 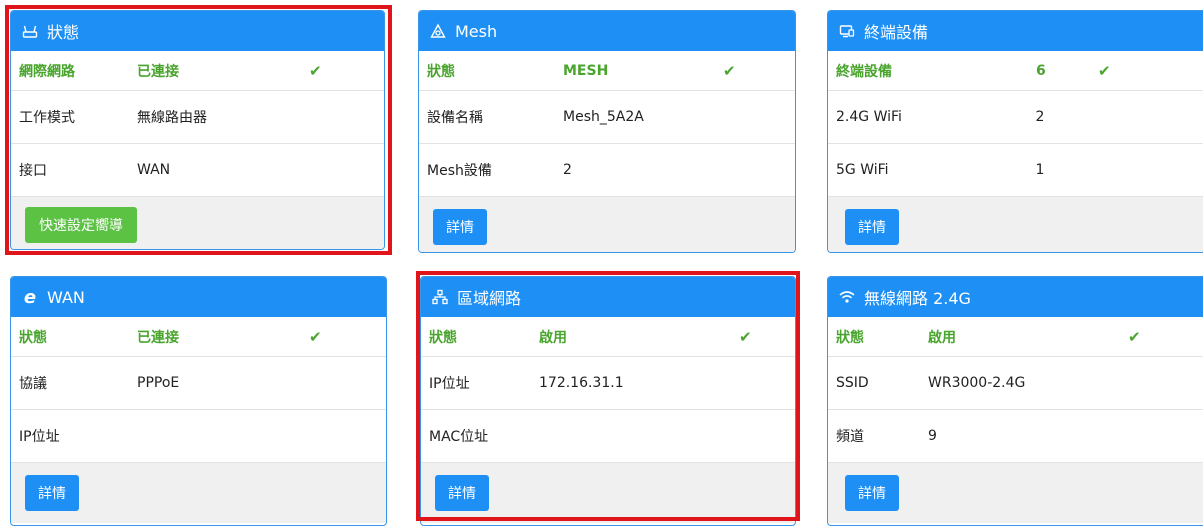 What do you see at coordinates (47, 71) in the screenshot?
I see `row-label: 網際網路` at bounding box center [47, 71].